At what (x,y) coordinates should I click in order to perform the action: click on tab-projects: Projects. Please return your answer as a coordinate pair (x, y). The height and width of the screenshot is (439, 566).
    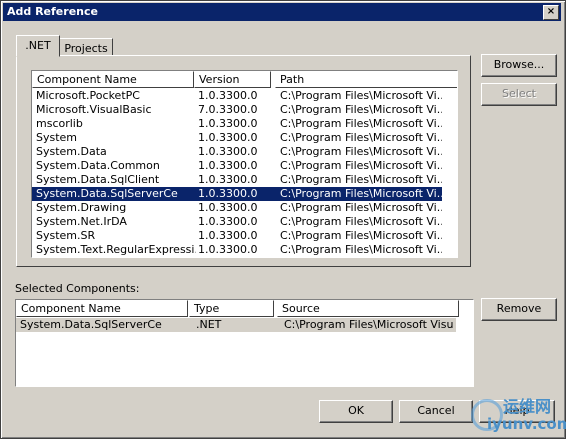
    Looking at the image, I should click on (86, 47).